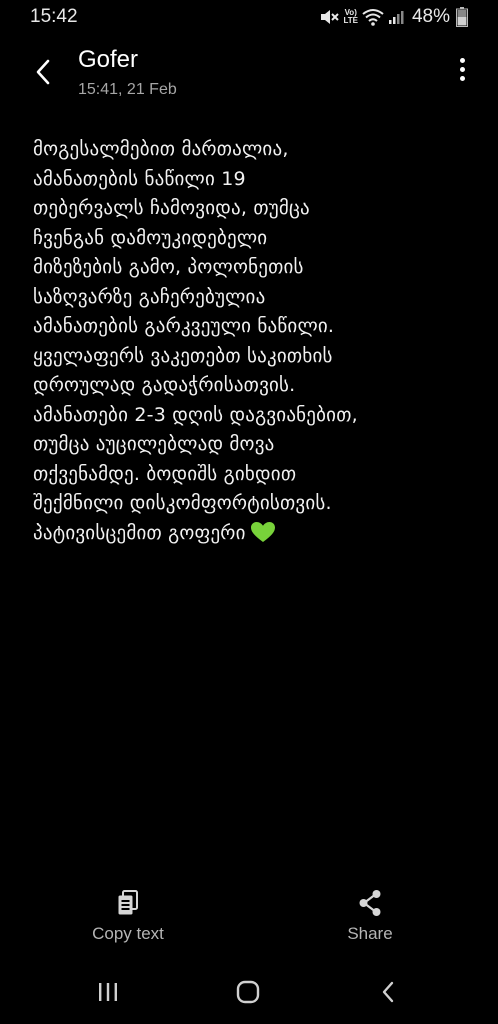 Image resolution: width=498 pixels, height=1024 pixels. What do you see at coordinates (128, 933) in the screenshot?
I see `copy-text-label: Copy text` at bounding box center [128, 933].